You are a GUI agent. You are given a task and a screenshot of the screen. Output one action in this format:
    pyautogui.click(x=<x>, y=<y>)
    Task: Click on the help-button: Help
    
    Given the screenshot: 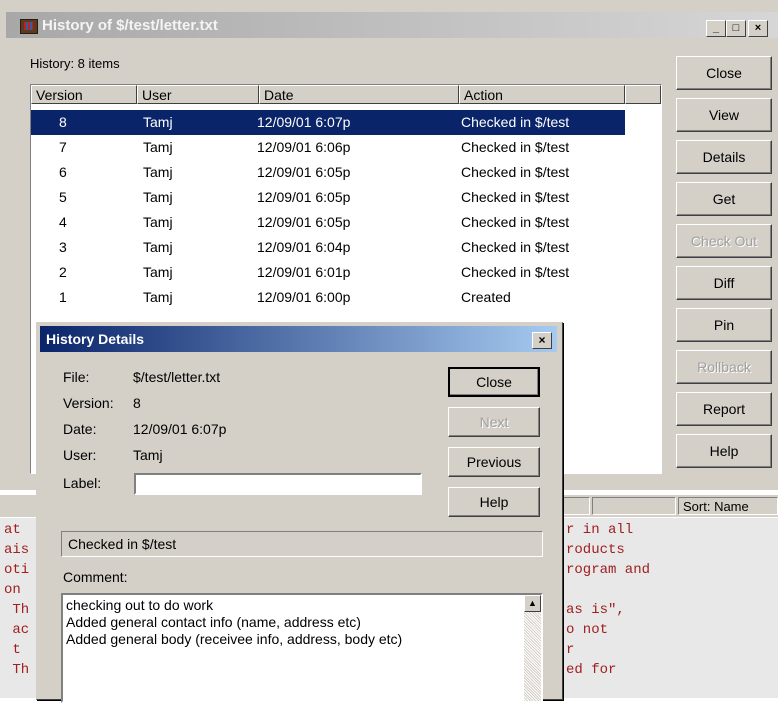 What is the action you would take?
    pyautogui.click(x=724, y=451)
    